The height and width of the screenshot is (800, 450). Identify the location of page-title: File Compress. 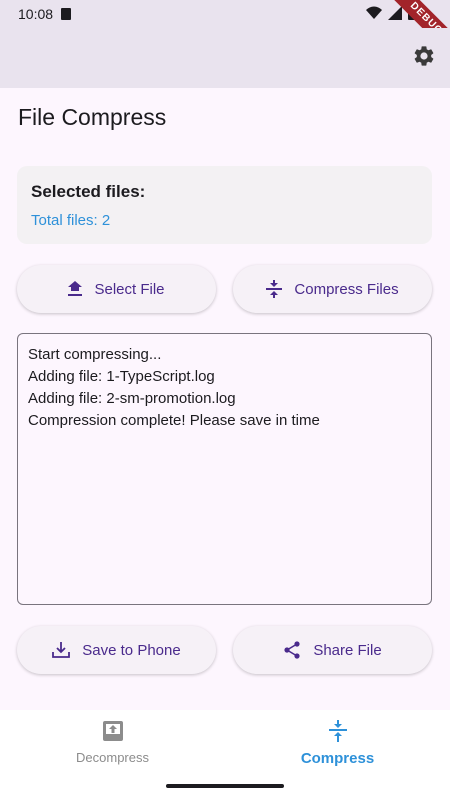
(92, 117).